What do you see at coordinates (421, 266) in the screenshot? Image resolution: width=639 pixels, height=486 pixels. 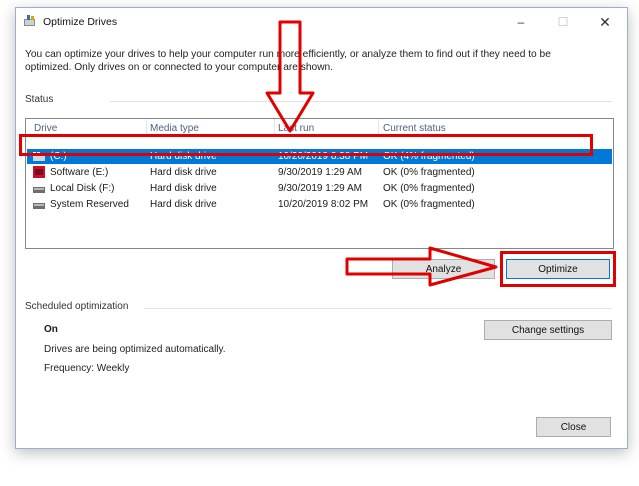 I see `right-arrow-icon` at bounding box center [421, 266].